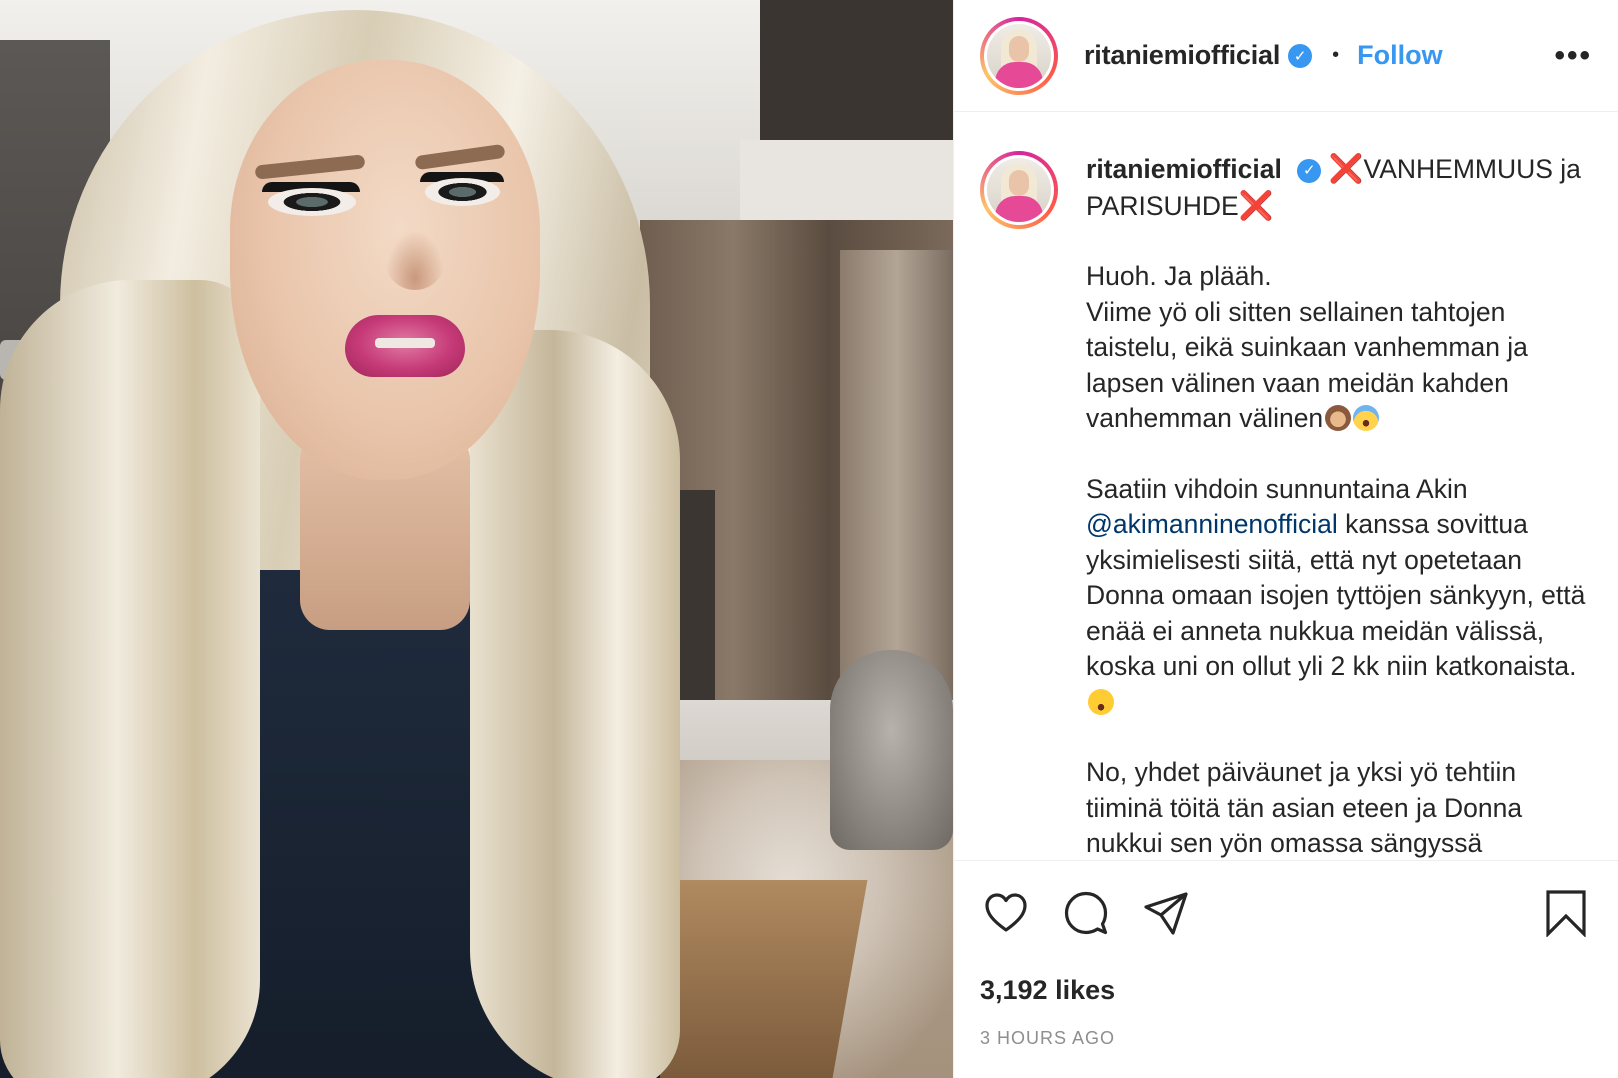 The height and width of the screenshot is (1078, 1618). I want to click on mention-link: @akimanninenofficial, so click(1212, 524).